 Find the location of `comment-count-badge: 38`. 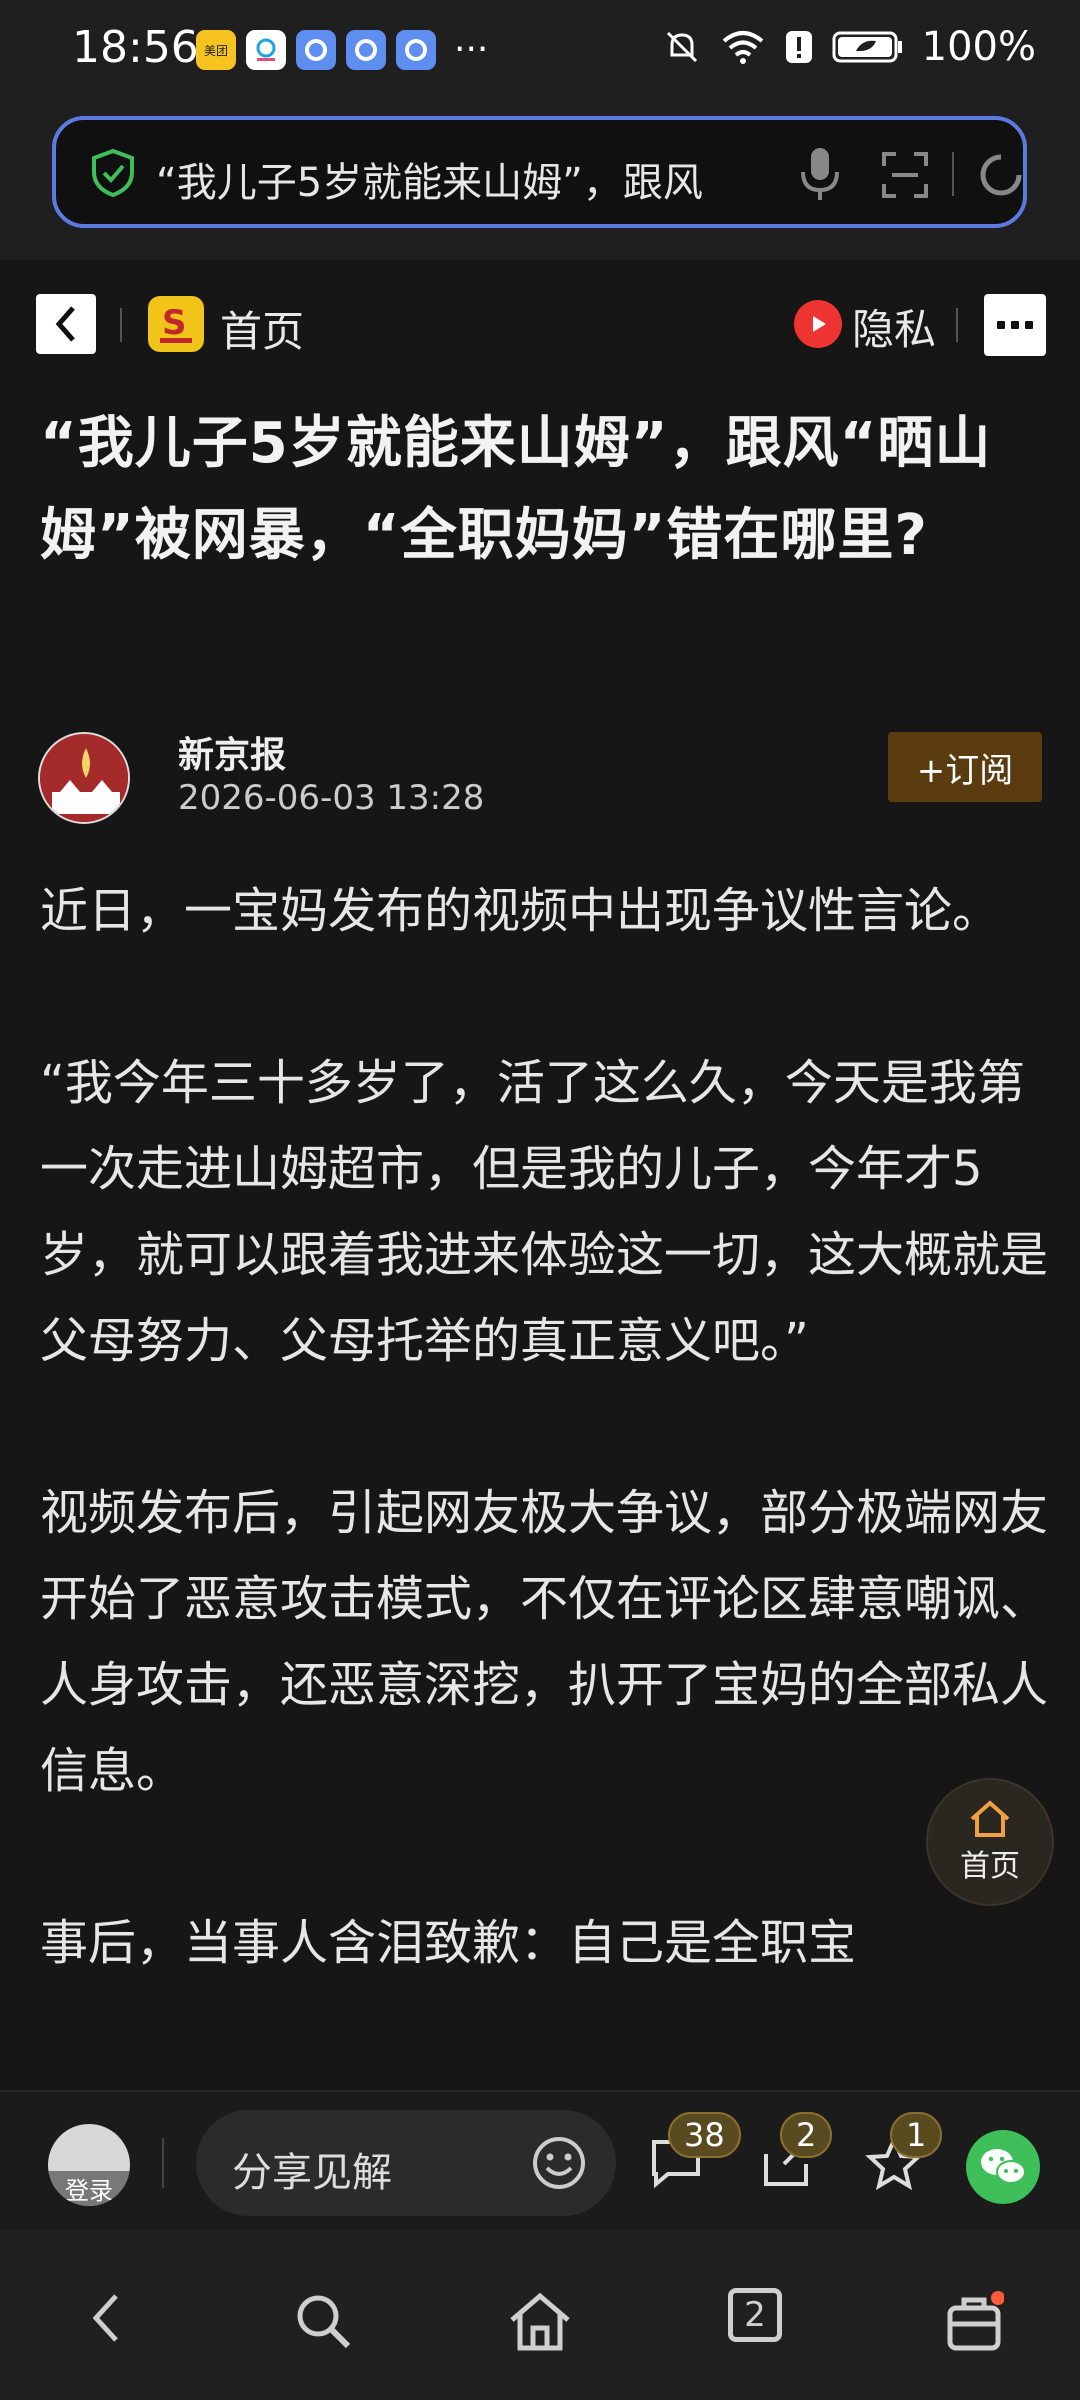

comment-count-badge: 38 is located at coordinates (704, 2135).